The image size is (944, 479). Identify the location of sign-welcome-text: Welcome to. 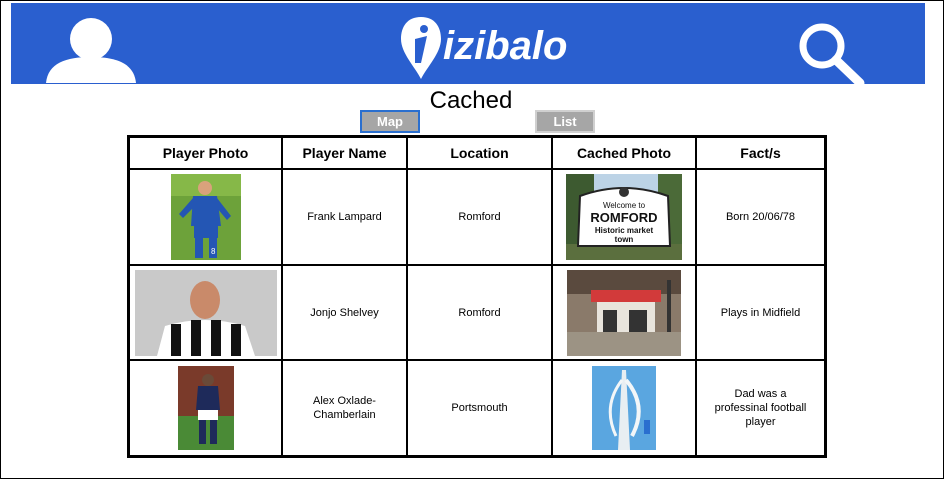
(624, 205).